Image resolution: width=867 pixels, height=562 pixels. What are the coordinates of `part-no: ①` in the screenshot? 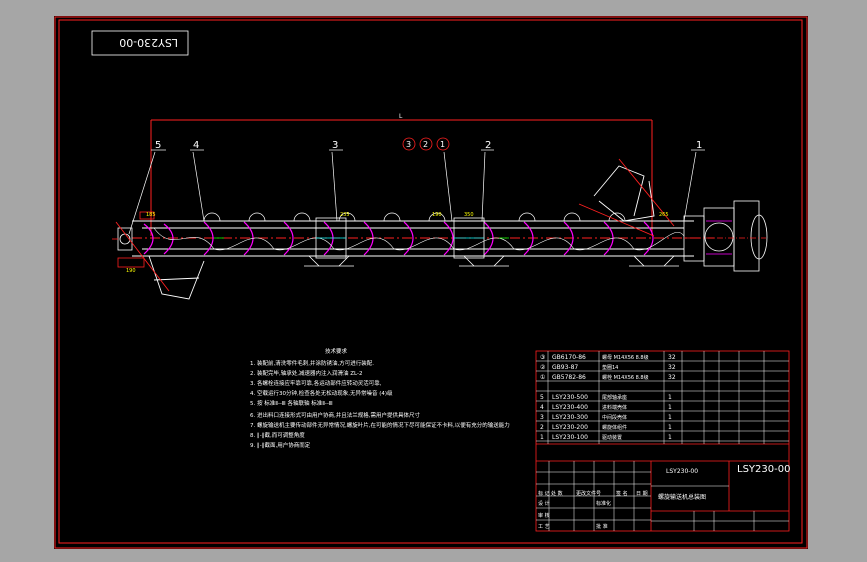 It's located at (543, 377).